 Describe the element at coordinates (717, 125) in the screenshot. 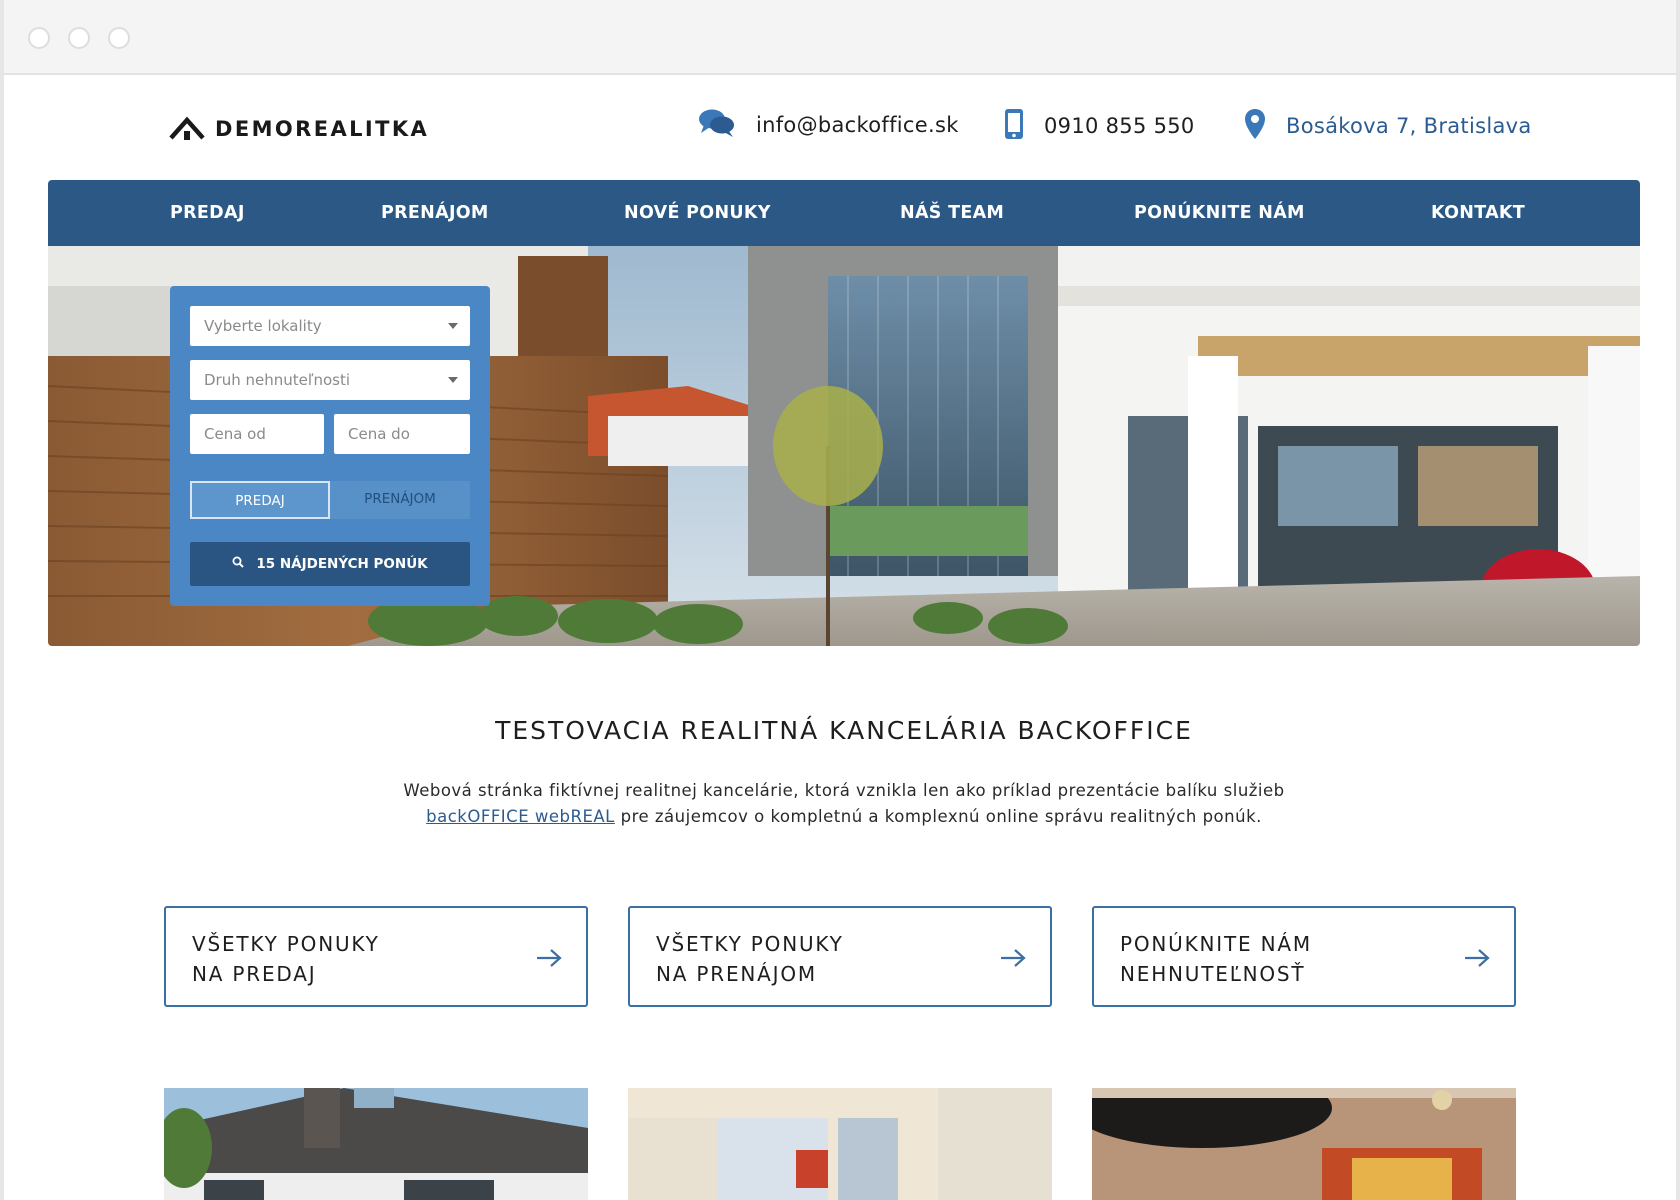

I see `chat-bubbles-icon` at that location.